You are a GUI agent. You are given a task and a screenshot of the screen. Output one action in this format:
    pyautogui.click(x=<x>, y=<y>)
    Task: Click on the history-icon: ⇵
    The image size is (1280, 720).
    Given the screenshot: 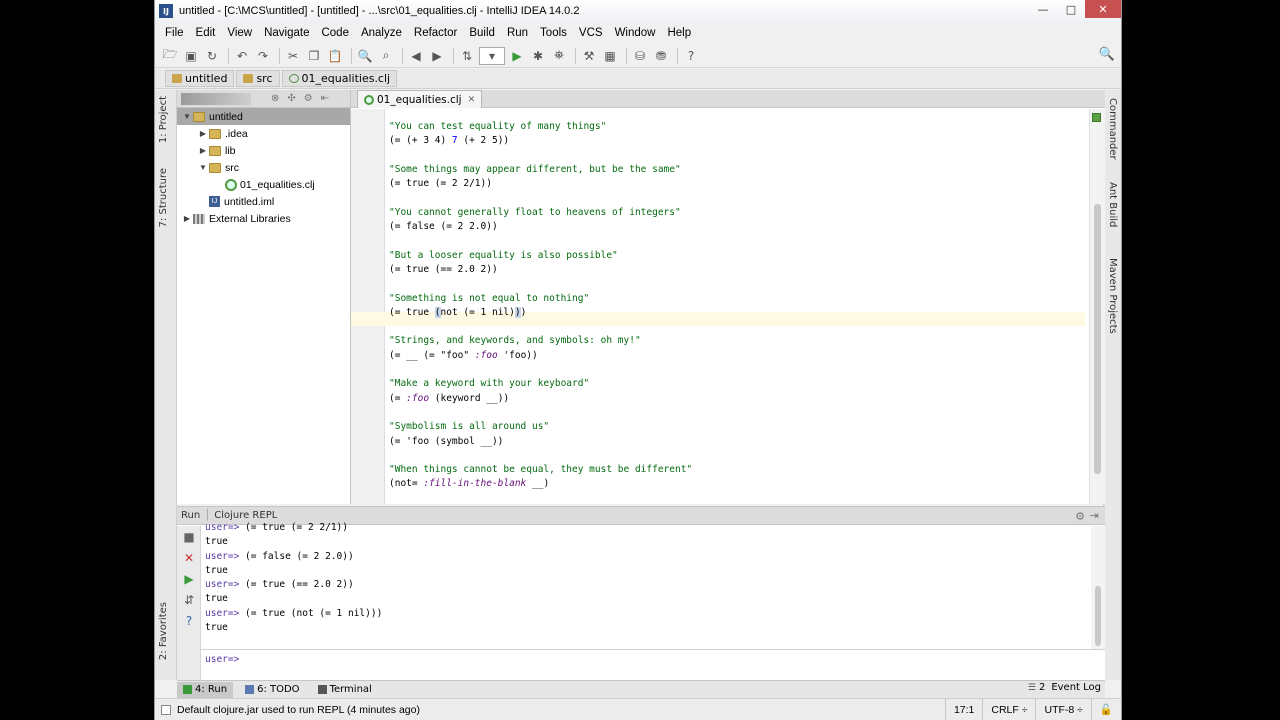 What is the action you would take?
    pyautogui.click(x=189, y=599)
    